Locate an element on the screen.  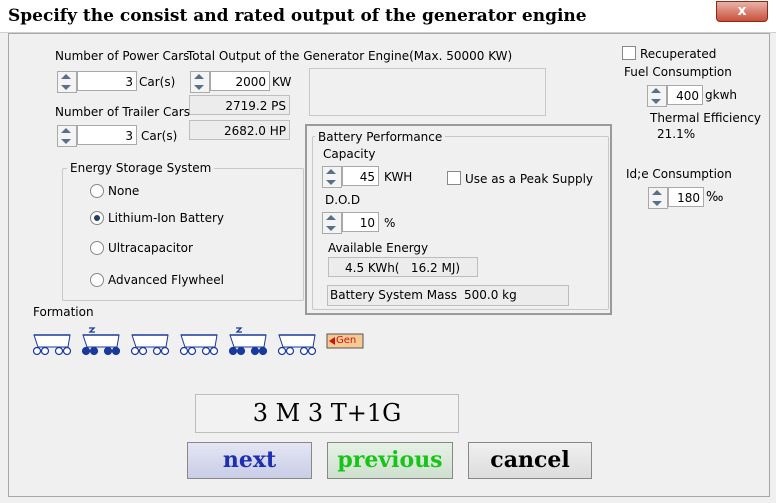
idle-unit: ‰ is located at coordinates (715, 197).